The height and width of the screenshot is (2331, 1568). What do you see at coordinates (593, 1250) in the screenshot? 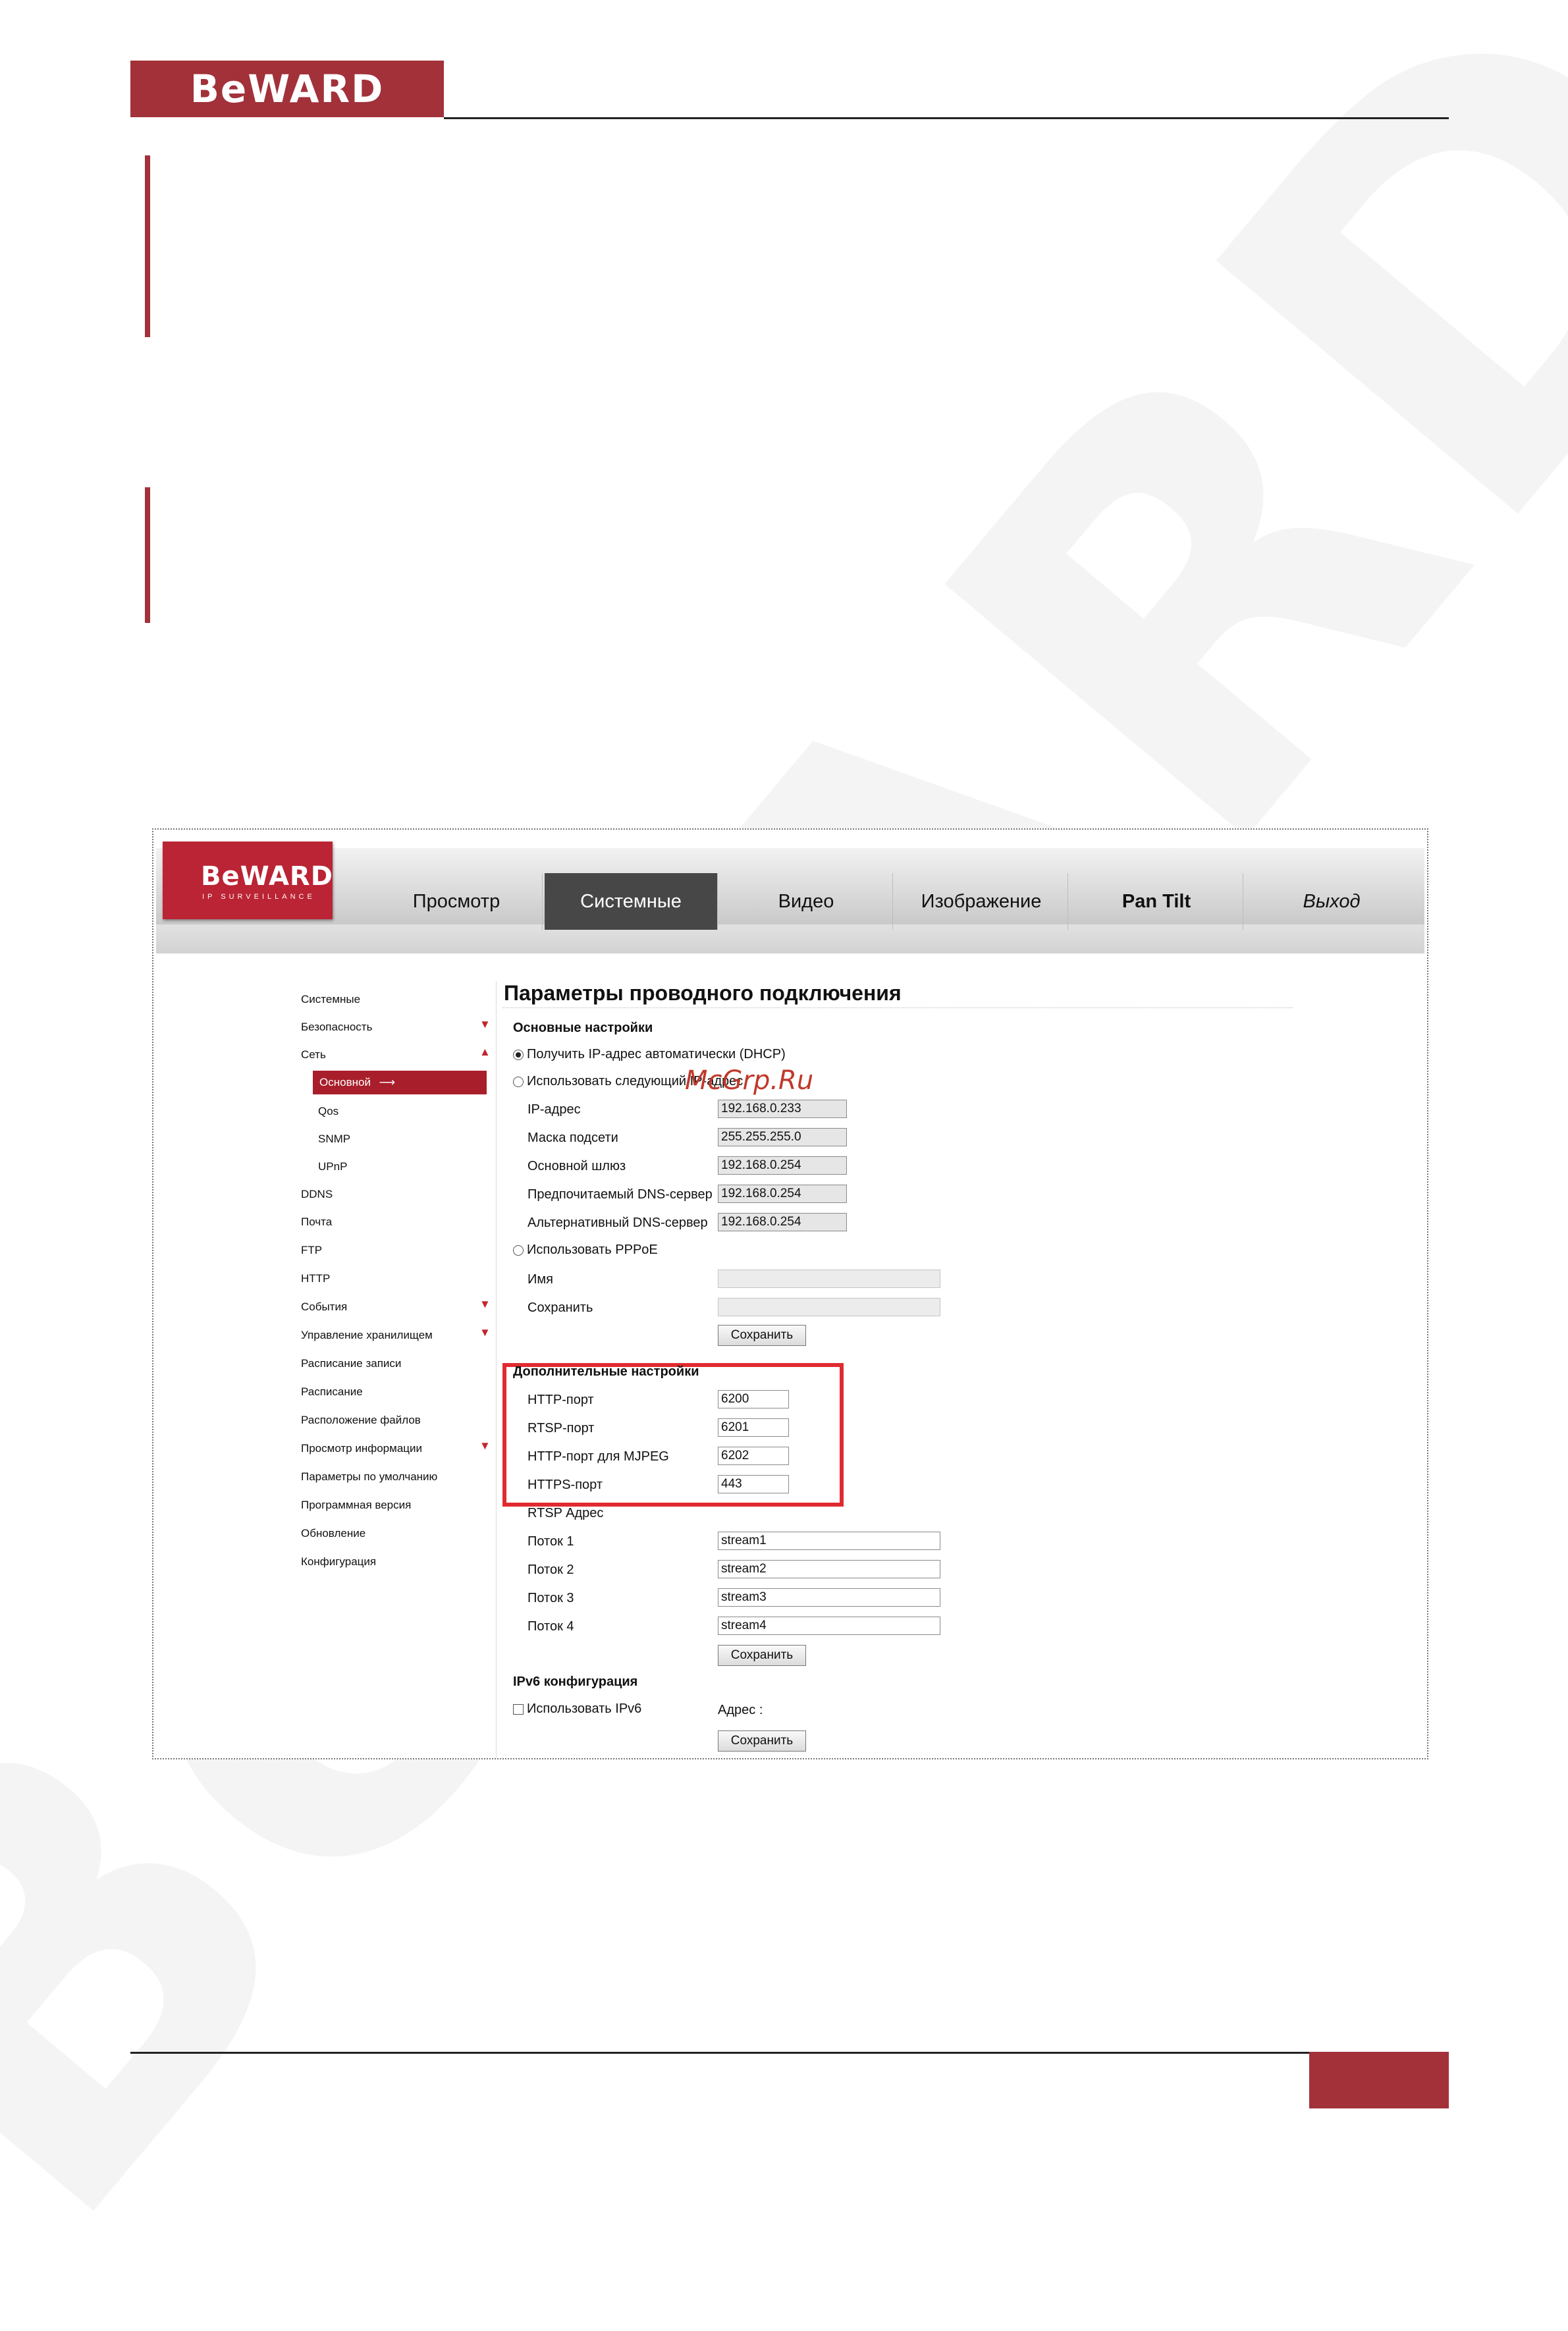
I see `pppoe-label: Использовать PPPoE` at bounding box center [593, 1250].